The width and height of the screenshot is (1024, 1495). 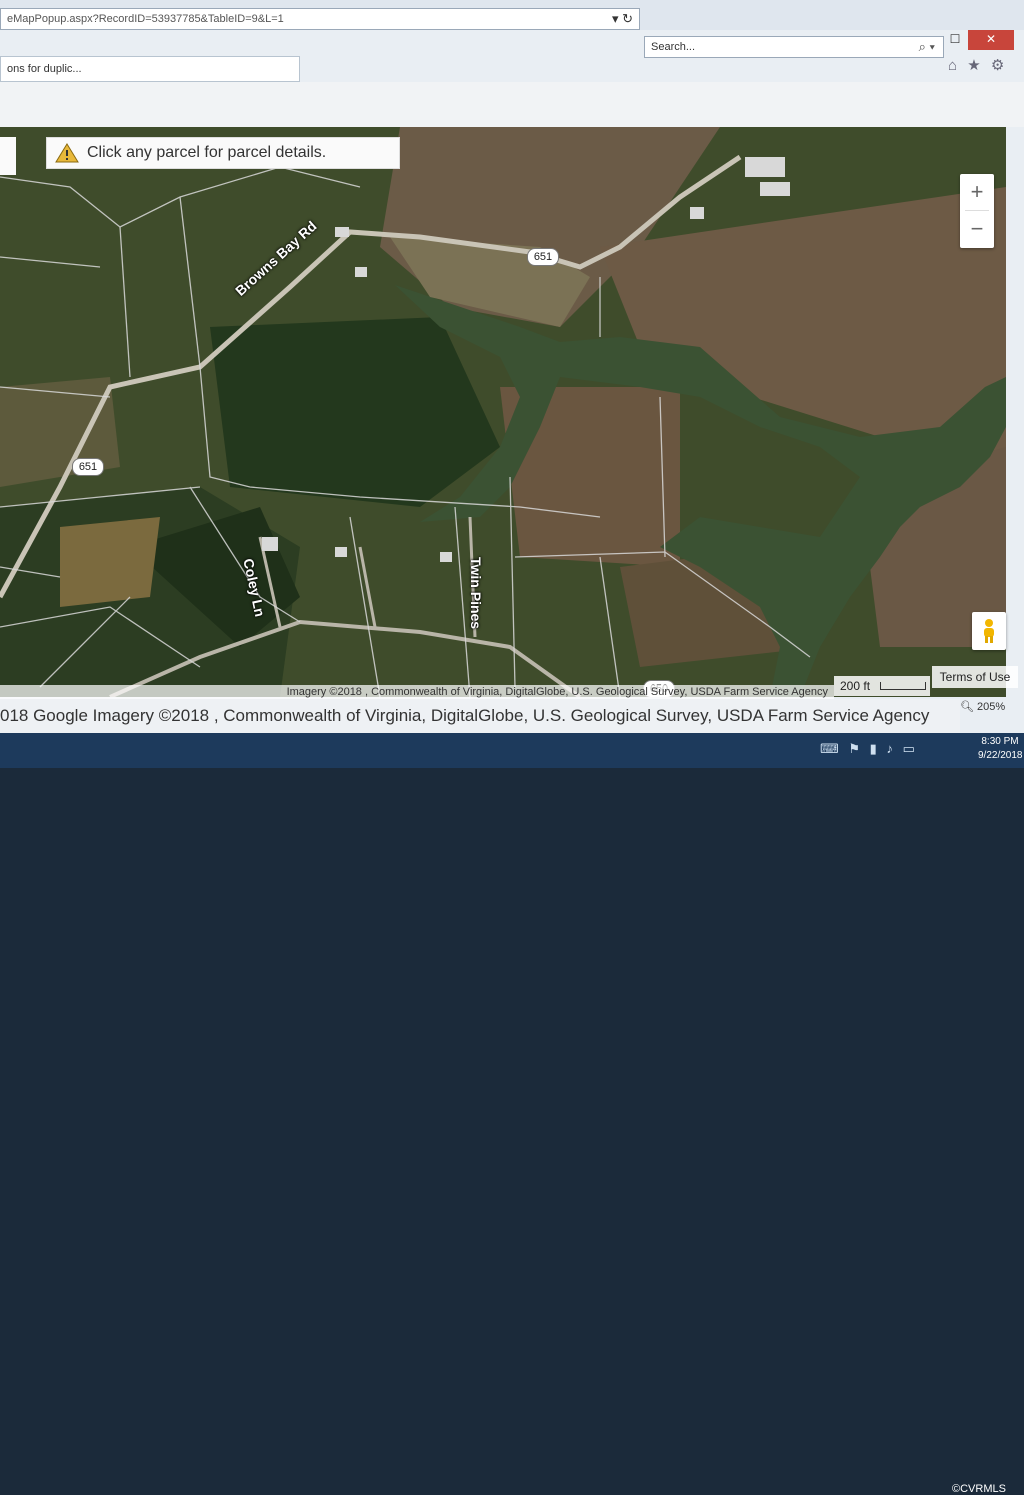 What do you see at coordinates (991, 40) in the screenshot?
I see `close-button: ✕` at bounding box center [991, 40].